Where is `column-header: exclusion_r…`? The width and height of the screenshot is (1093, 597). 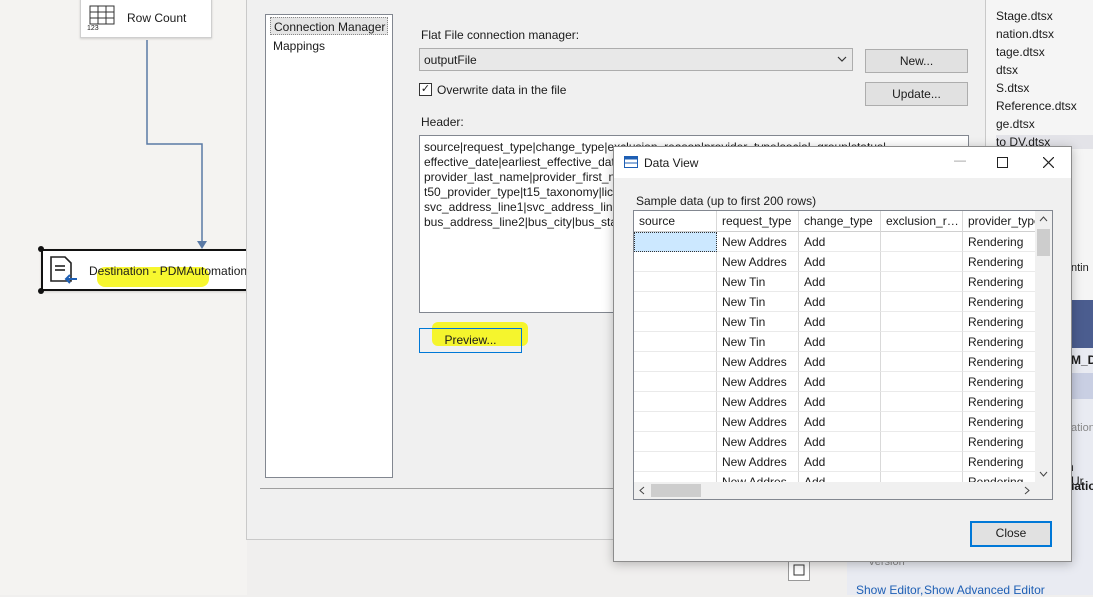
column-header: exclusion_r… is located at coordinates (922, 221).